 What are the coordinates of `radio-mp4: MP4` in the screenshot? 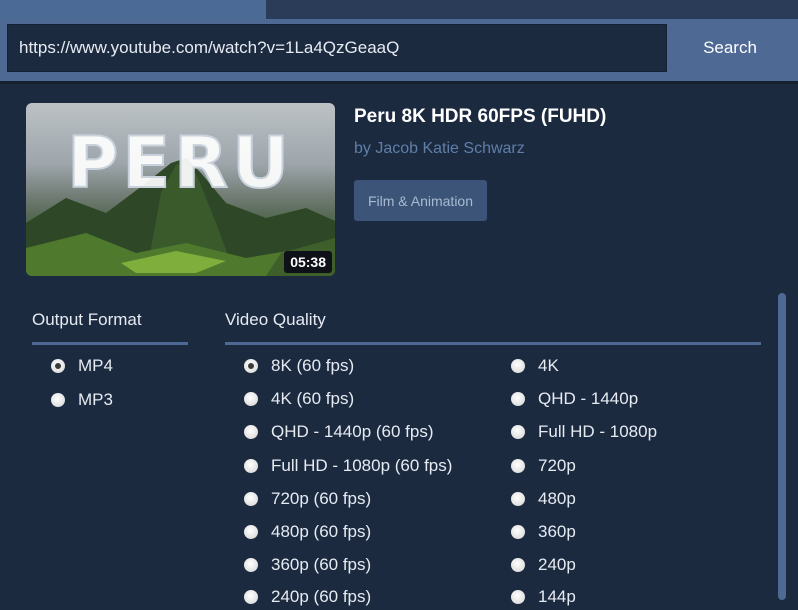 It's located at (82, 366).